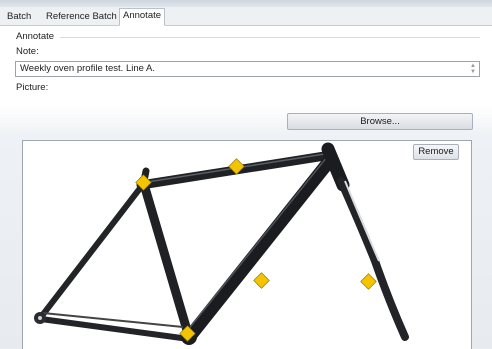  What do you see at coordinates (246, 3) in the screenshot?
I see `window-title-strip` at bounding box center [246, 3].